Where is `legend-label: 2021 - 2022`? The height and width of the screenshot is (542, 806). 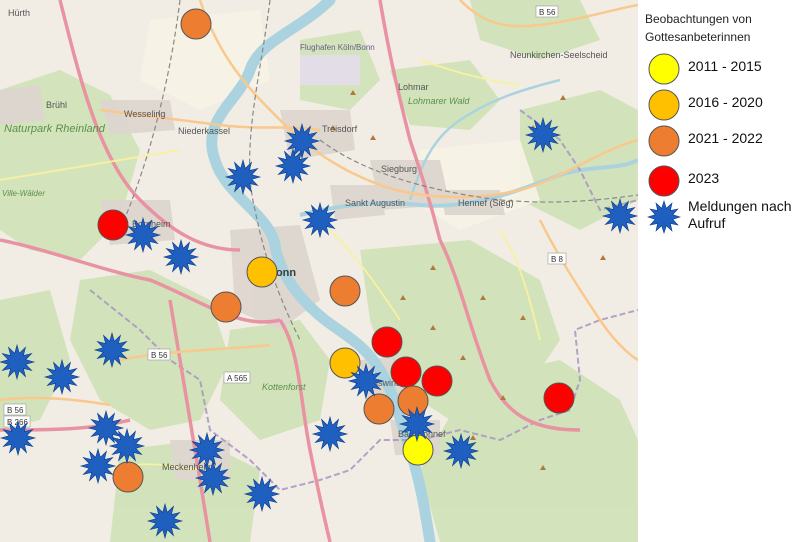
legend-label: 2021 - 2022 is located at coordinates (725, 138).